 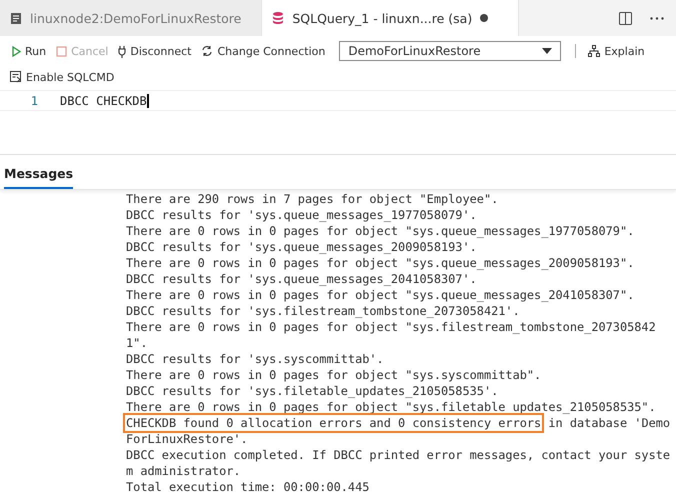 I want to click on message-line: m administrator., so click(x=184, y=471).